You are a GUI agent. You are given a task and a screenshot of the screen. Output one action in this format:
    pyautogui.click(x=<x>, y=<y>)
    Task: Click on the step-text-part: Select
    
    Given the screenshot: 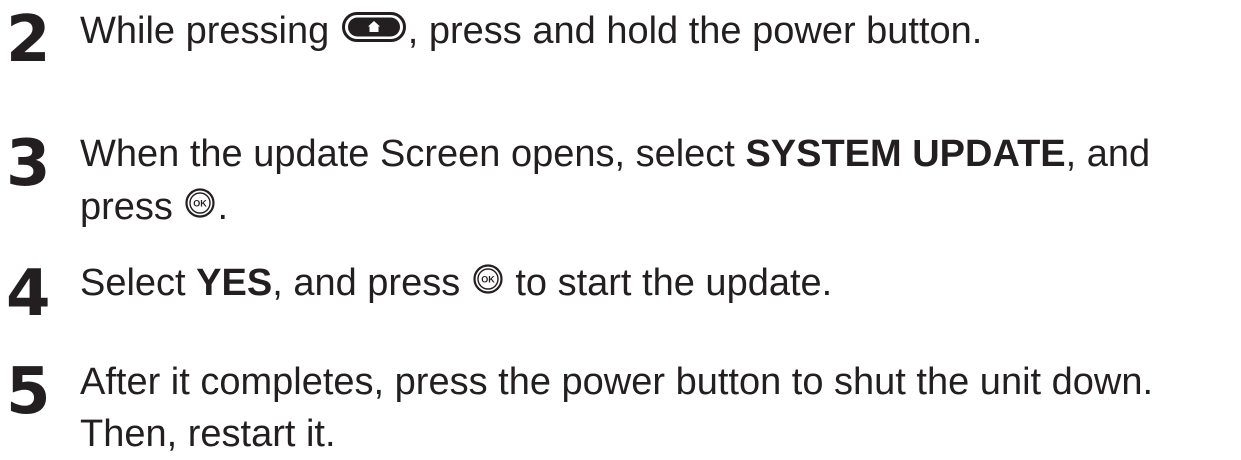 What is the action you would take?
    pyautogui.click(x=138, y=283)
    